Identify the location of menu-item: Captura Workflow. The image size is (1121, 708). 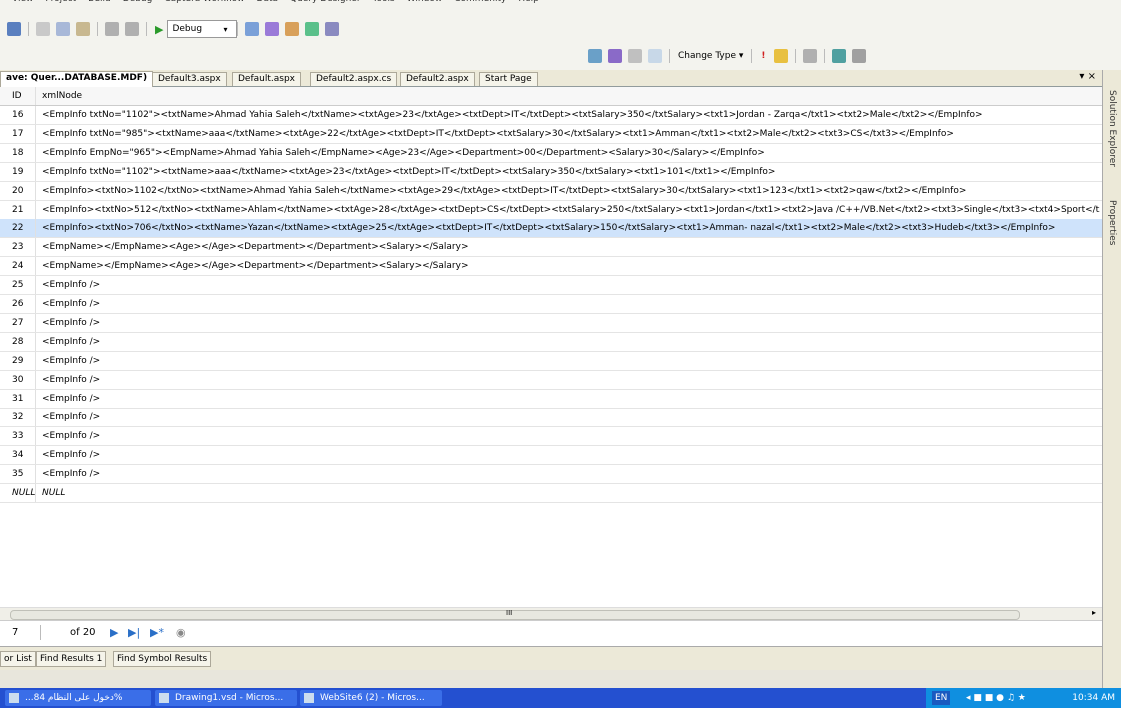
(204, 2).